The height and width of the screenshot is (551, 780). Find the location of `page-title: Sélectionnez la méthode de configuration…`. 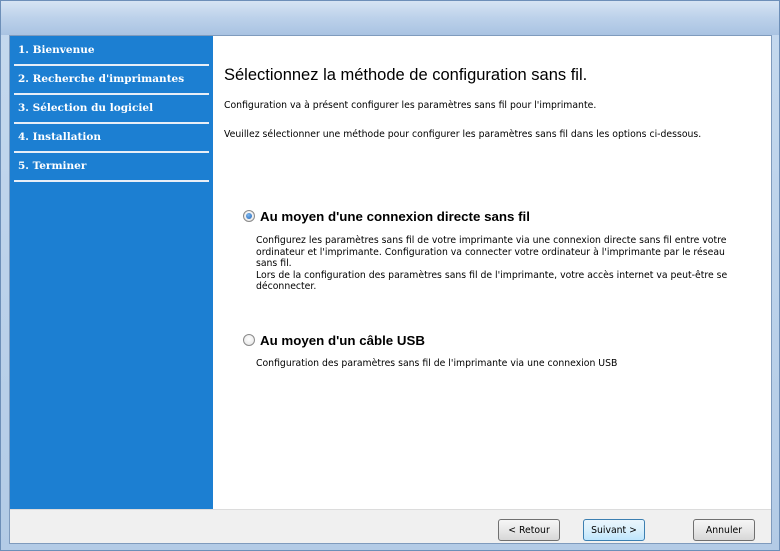

page-title: Sélectionnez la méthode de configuration… is located at coordinates (406, 75).